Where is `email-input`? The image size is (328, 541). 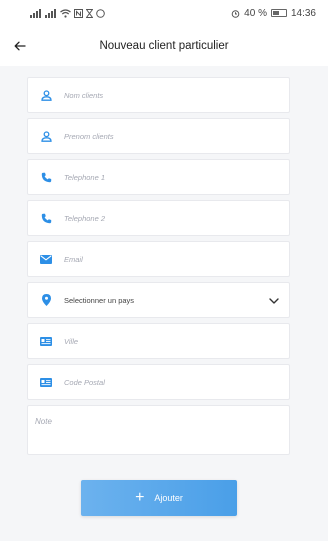
email-input is located at coordinates (164, 259).